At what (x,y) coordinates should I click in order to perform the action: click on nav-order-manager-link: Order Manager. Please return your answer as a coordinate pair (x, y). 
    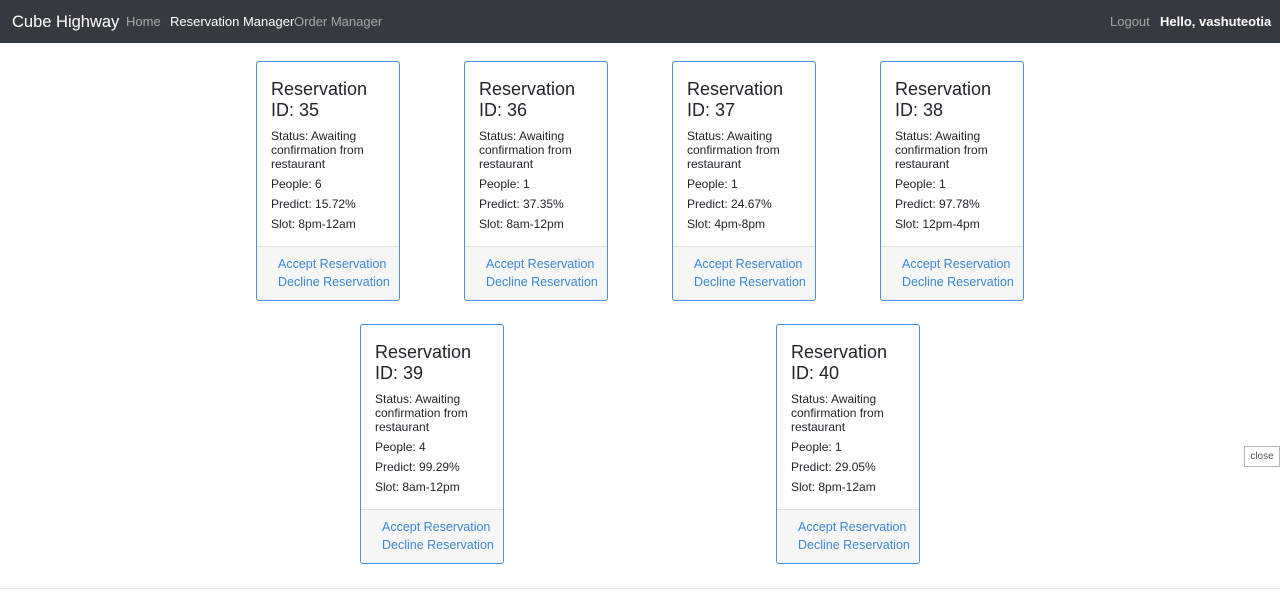
    Looking at the image, I should click on (338, 22).